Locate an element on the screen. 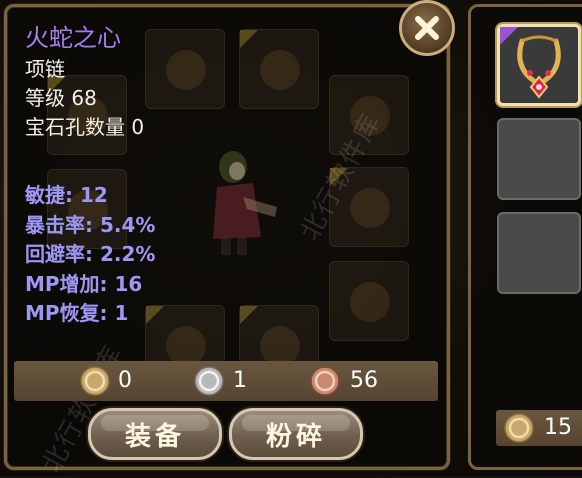 This screenshot has width=582, height=478. inventory-slot-selected is located at coordinates (539, 65).